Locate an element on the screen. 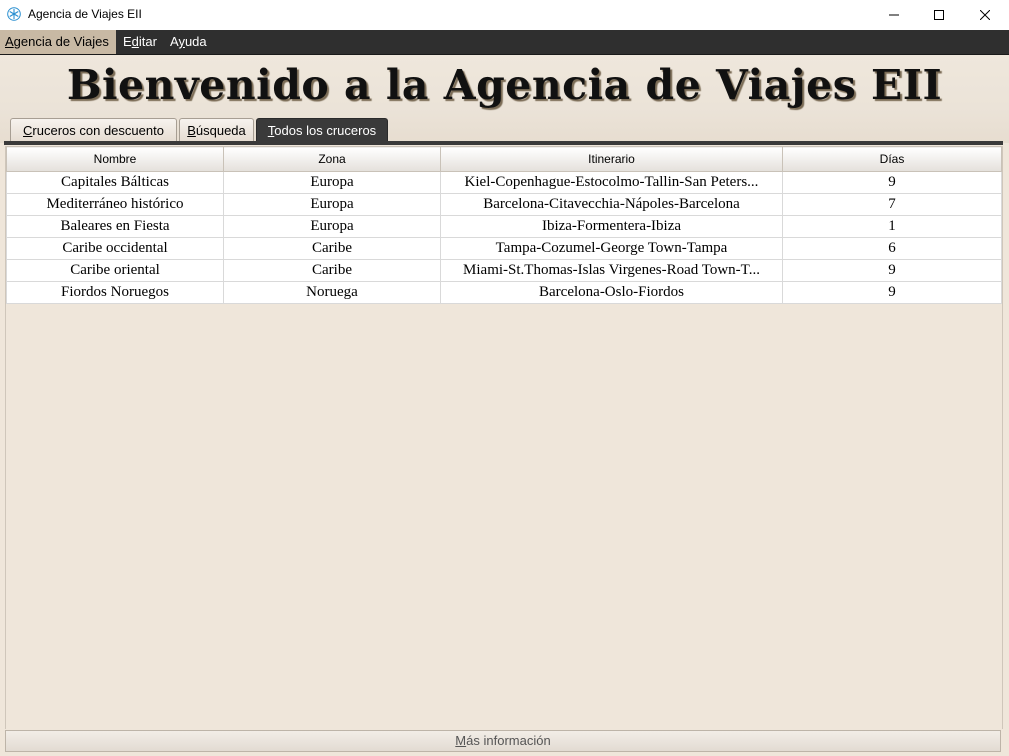 The height and width of the screenshot is (756, 1009). maximize-icon is located at coordinates (939, 15).